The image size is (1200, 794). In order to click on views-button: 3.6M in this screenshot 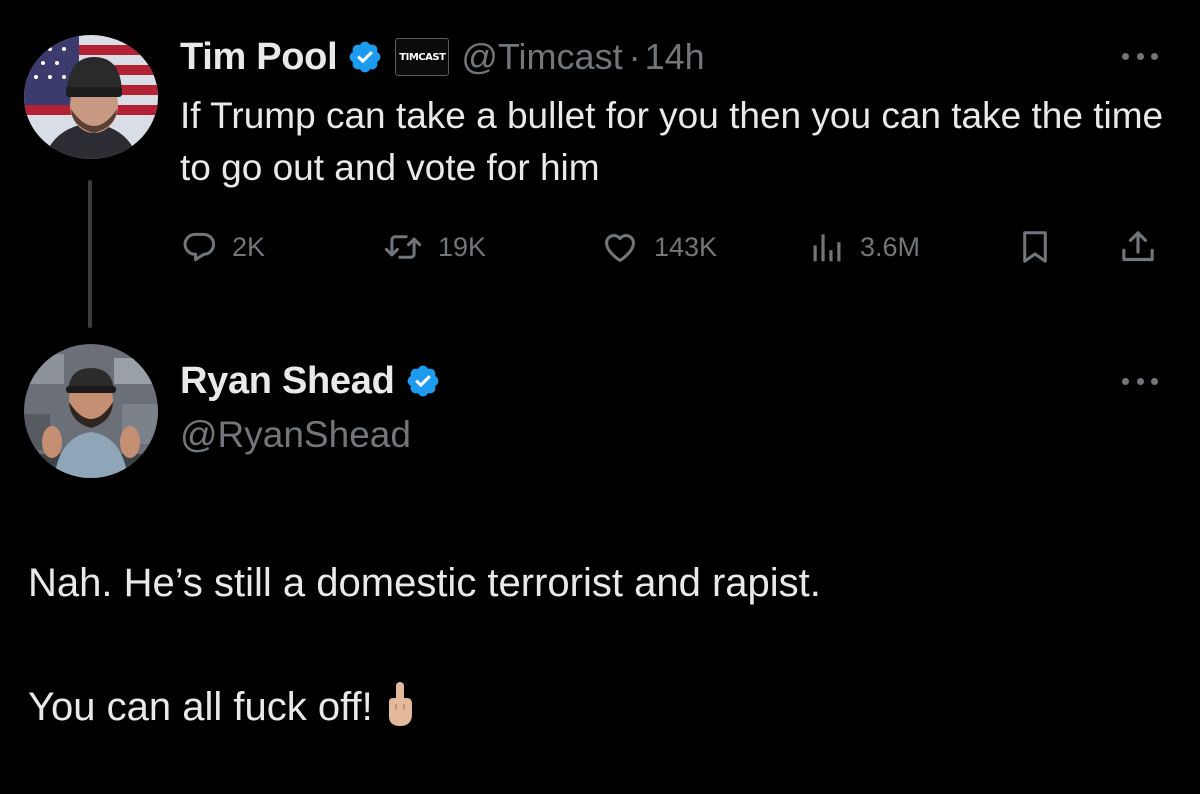, I will do `click(864, 247)`.